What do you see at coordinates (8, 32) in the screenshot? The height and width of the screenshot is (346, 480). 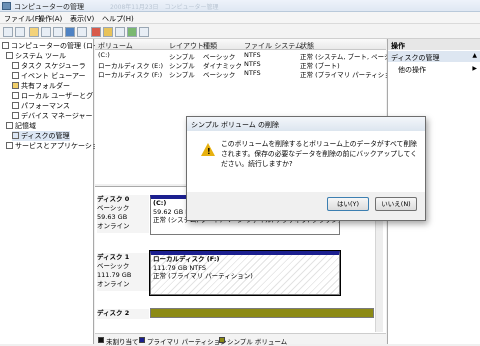 I see `back-icon` at bounding box center [8, 32].